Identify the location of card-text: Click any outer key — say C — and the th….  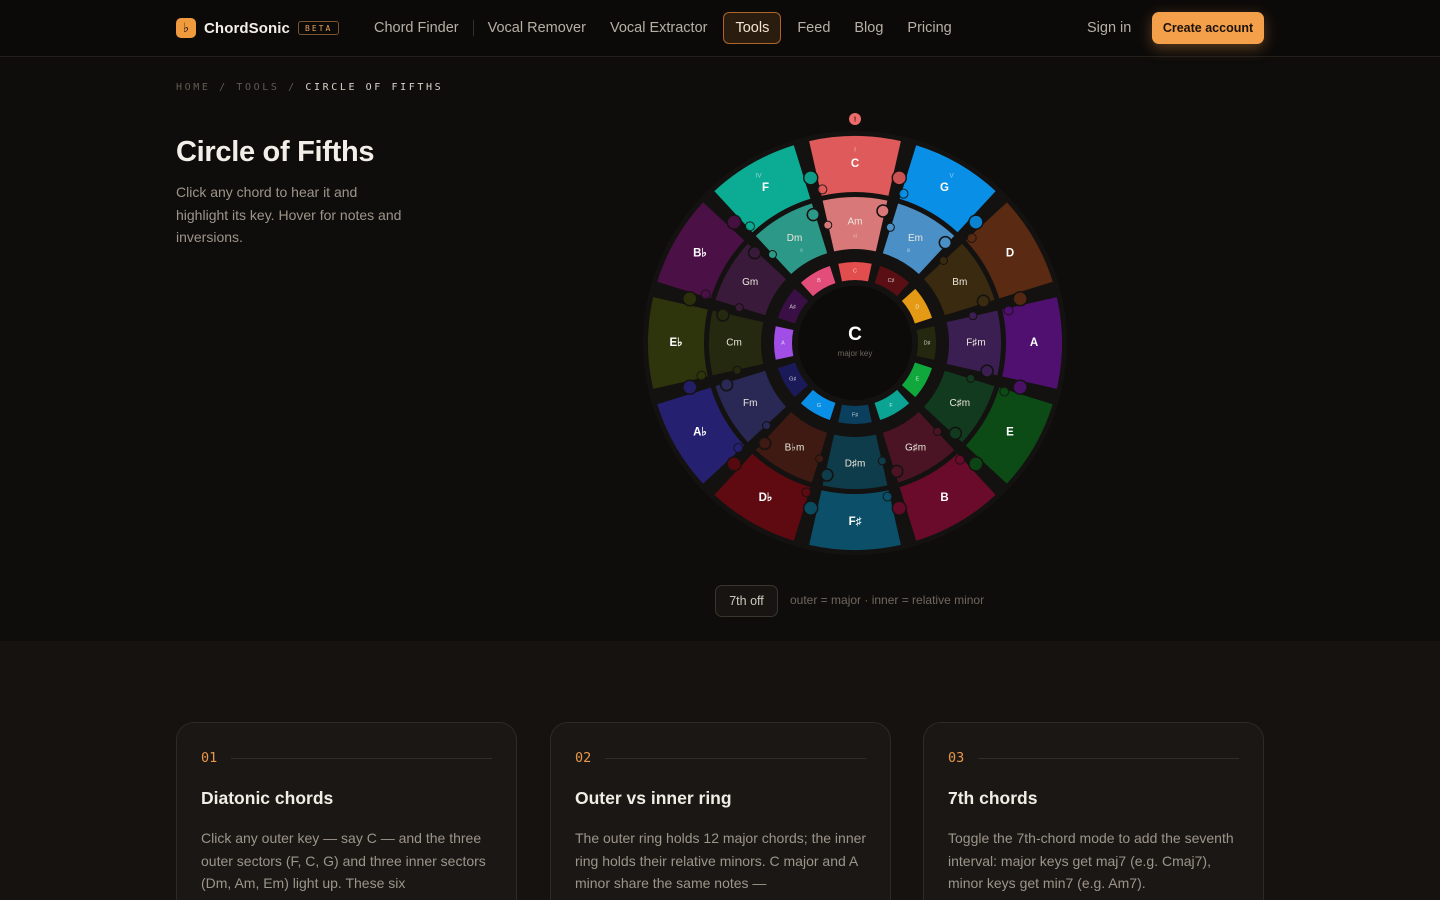
(343, 861).